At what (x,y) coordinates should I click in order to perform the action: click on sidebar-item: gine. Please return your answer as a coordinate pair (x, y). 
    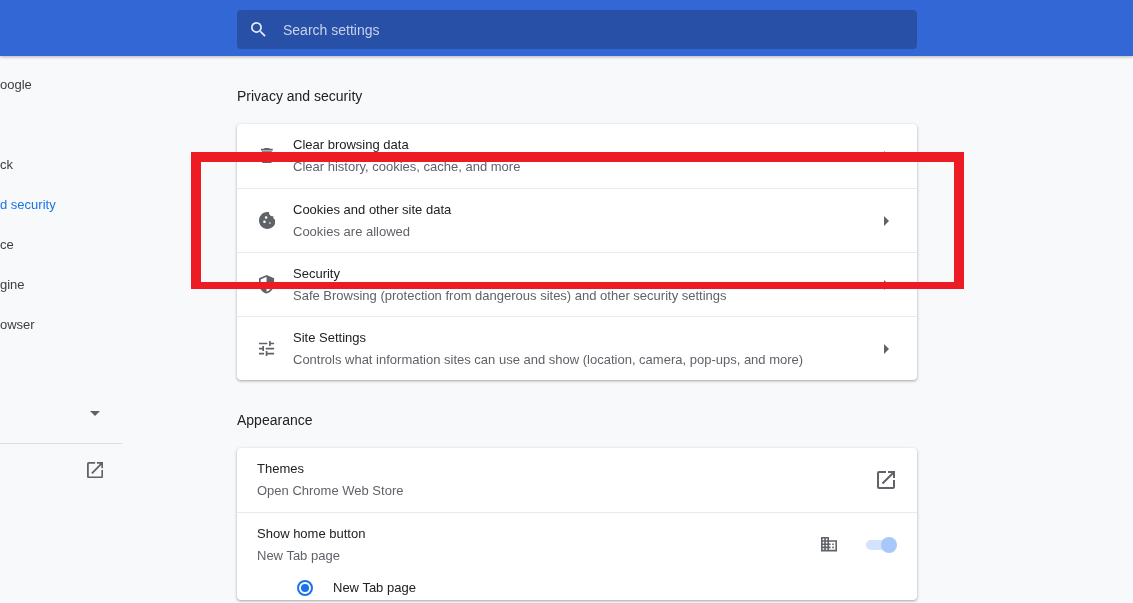
    Looking at the image, I should click on (12, 285).